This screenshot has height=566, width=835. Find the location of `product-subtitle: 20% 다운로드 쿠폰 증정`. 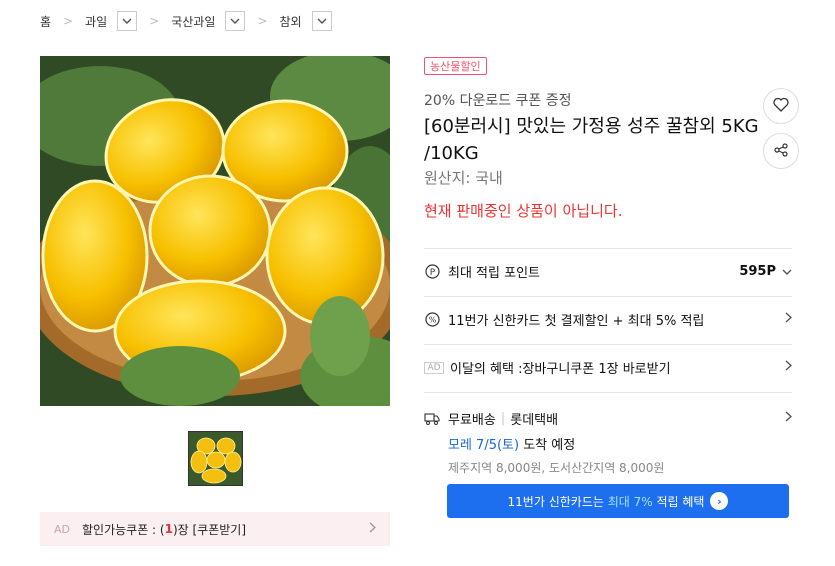

product-subtitle: 20% 다운로드 쿠폰 증정 is located at coordinates (498, 101).